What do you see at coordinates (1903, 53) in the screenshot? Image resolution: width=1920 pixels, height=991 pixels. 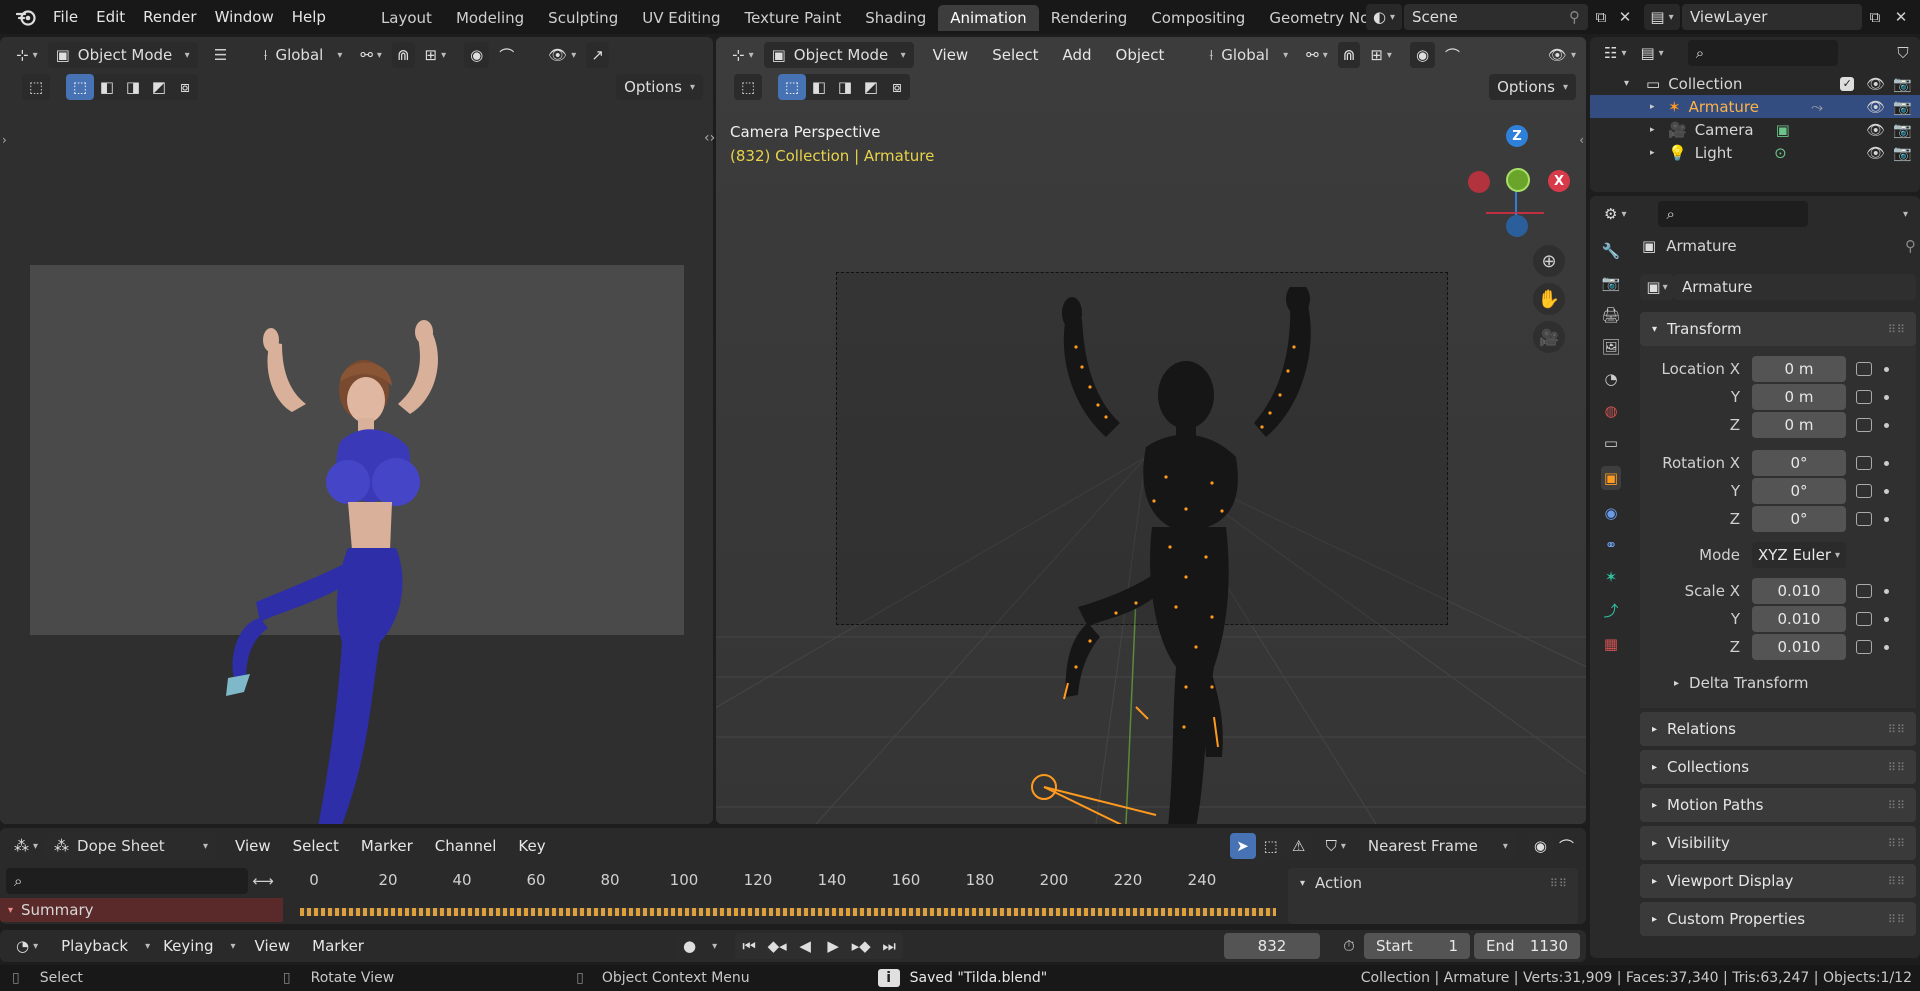 I see `filter-icon: ⛉` at bounding box center [1903, 53].